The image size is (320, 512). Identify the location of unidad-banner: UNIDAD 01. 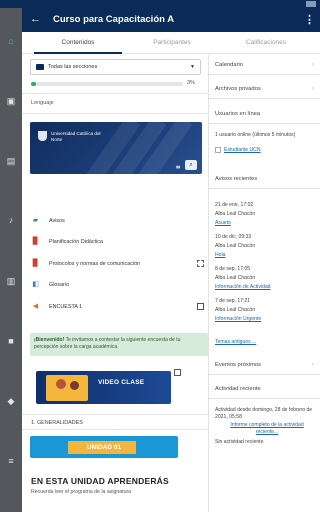
(104, 447).